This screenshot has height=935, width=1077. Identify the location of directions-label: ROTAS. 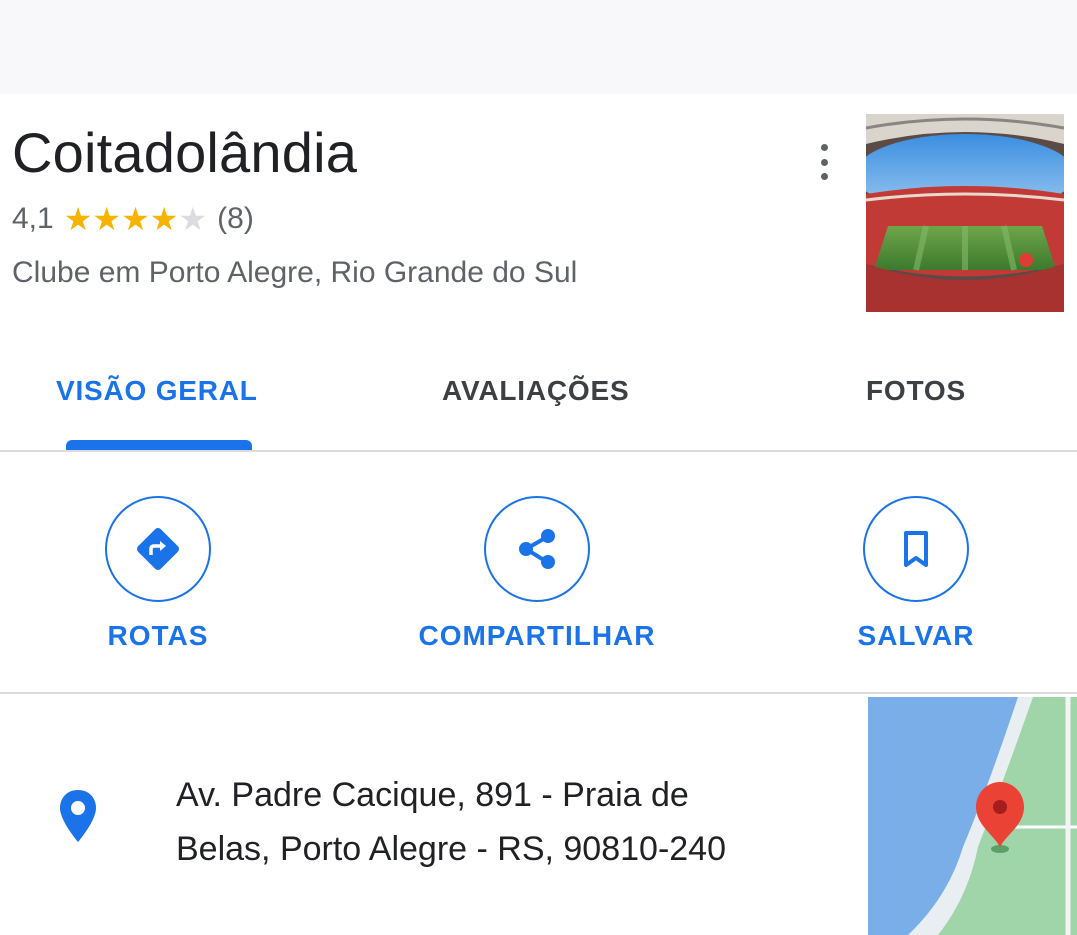
(158, 635).